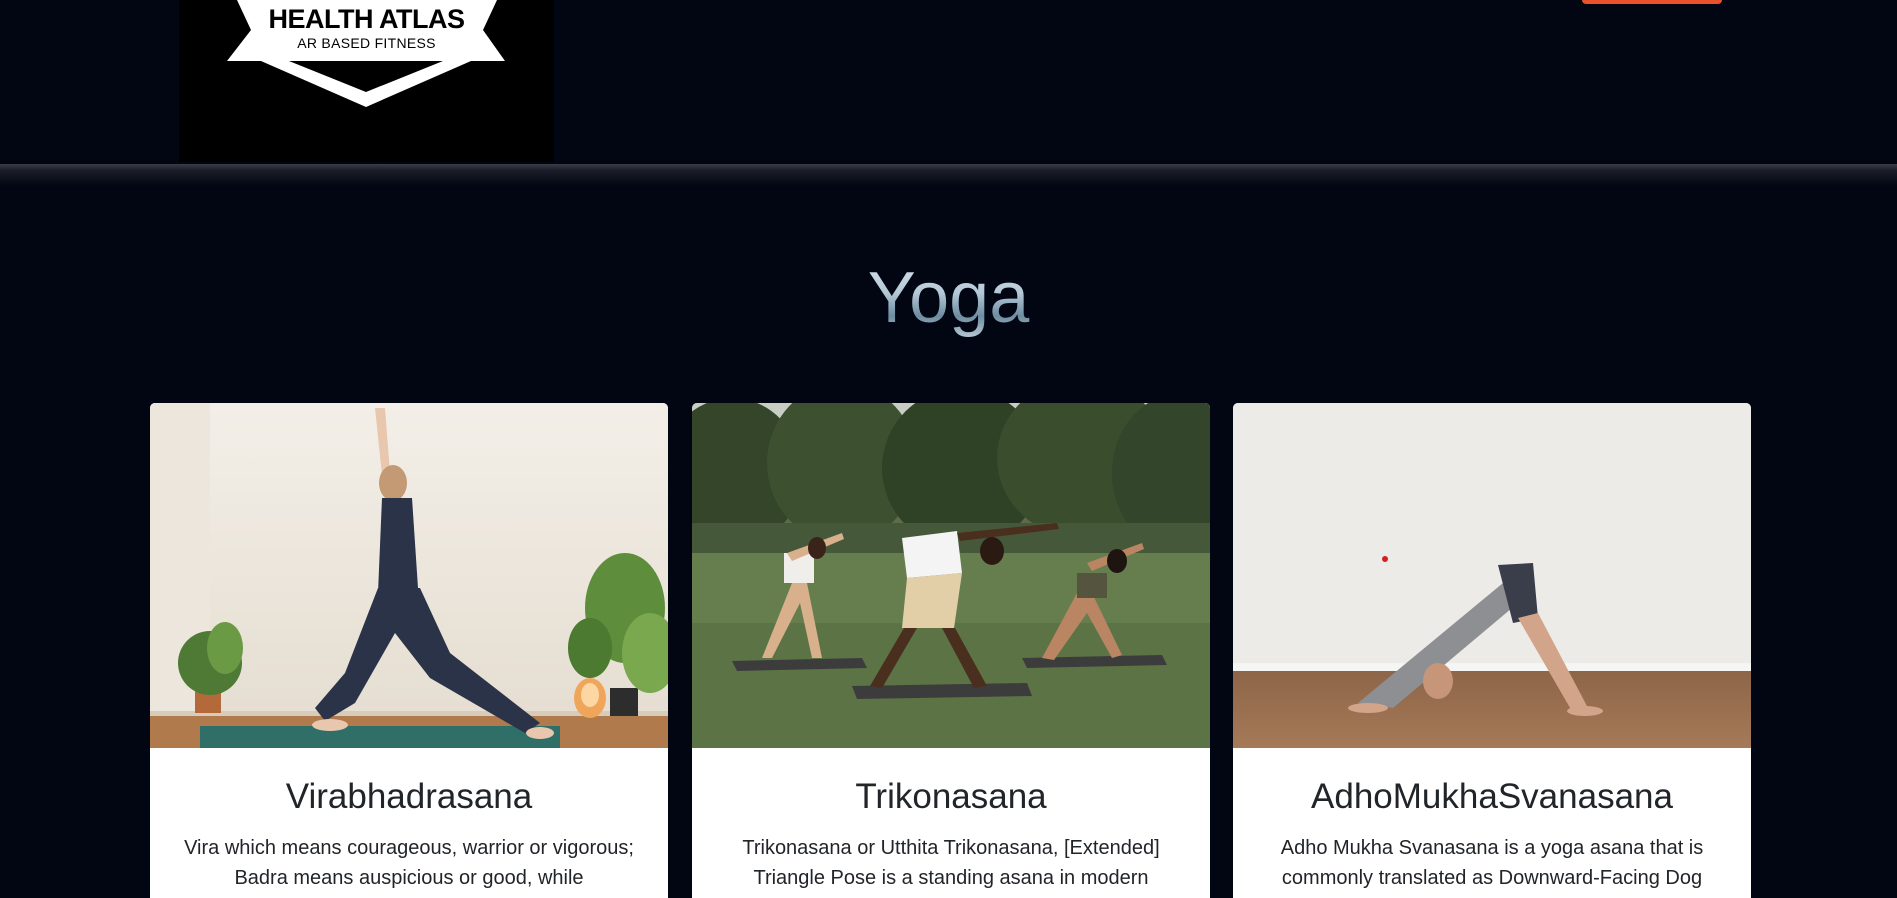 The height and width of the screenshot is (898, 1897). I want to click on card-title: Trikonasana, so click(951, 796).